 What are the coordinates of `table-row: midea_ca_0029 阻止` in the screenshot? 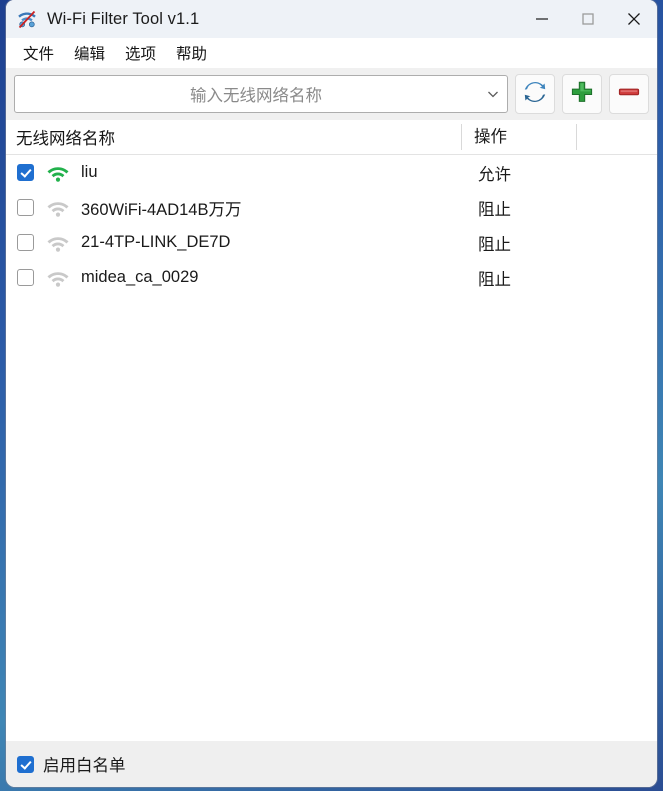 It's located at (331, 277).